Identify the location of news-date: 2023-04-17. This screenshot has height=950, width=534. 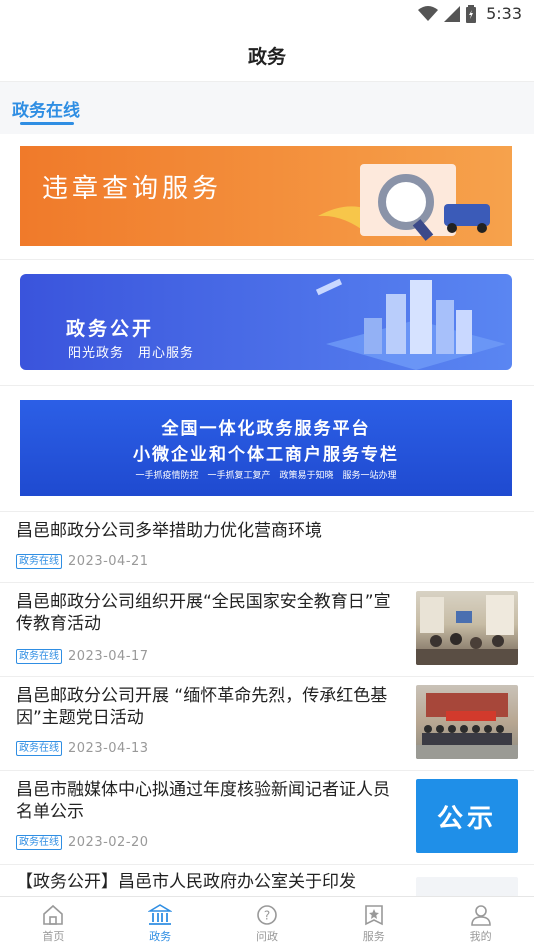
(108, 656).